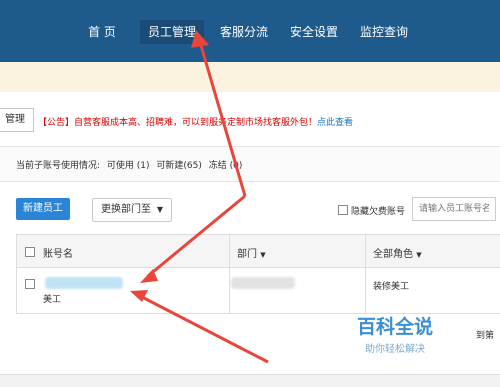 The image size is (500, 387). I want to click on nav-monitor-query: 监控查询, so click(384, 32).